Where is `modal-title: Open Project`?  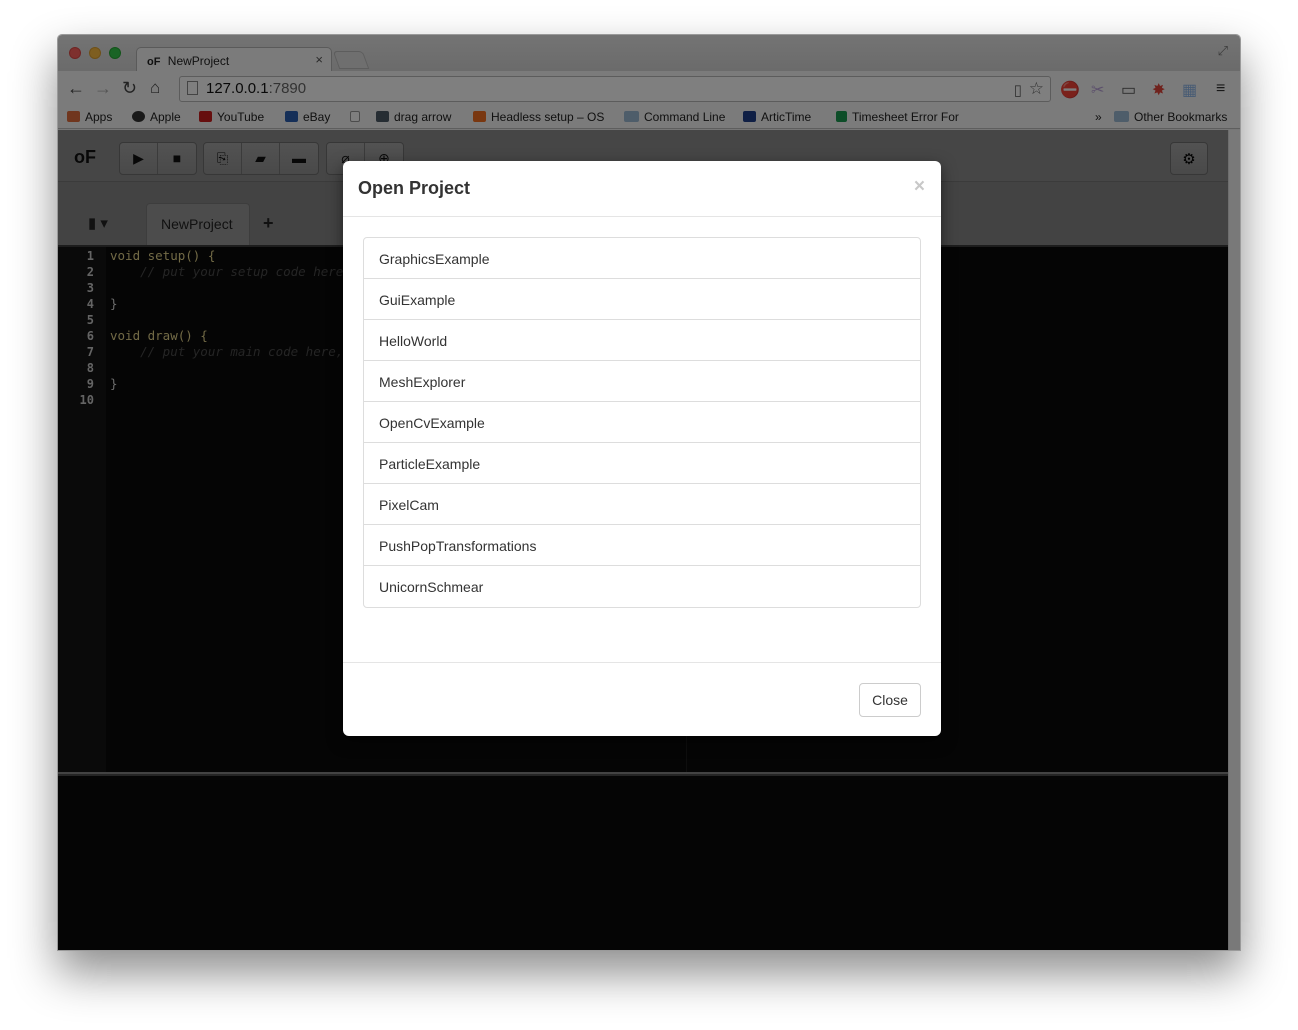
modal-title: Open Project is located at coordinates (414, 188).